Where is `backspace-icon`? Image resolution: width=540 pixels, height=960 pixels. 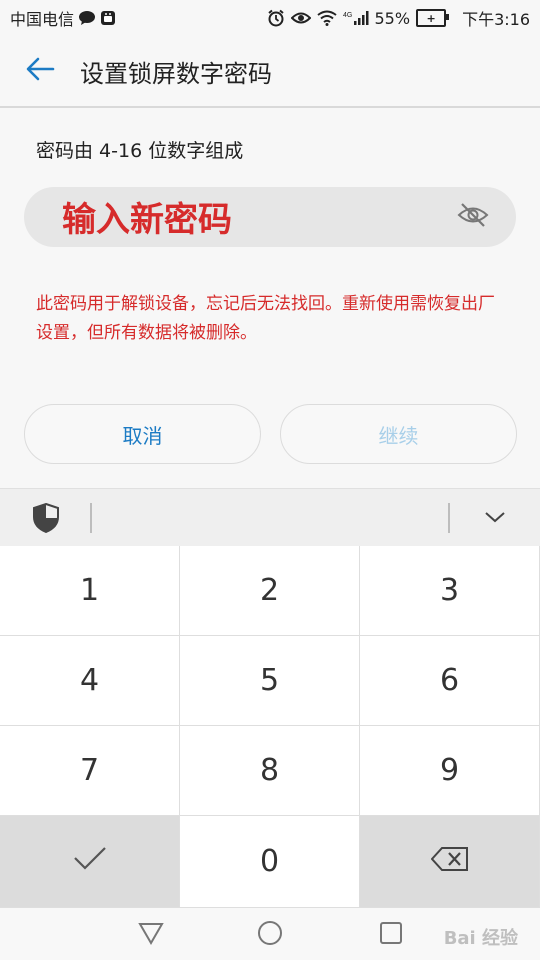 backspace-icon is located at coordinates (449, 861).